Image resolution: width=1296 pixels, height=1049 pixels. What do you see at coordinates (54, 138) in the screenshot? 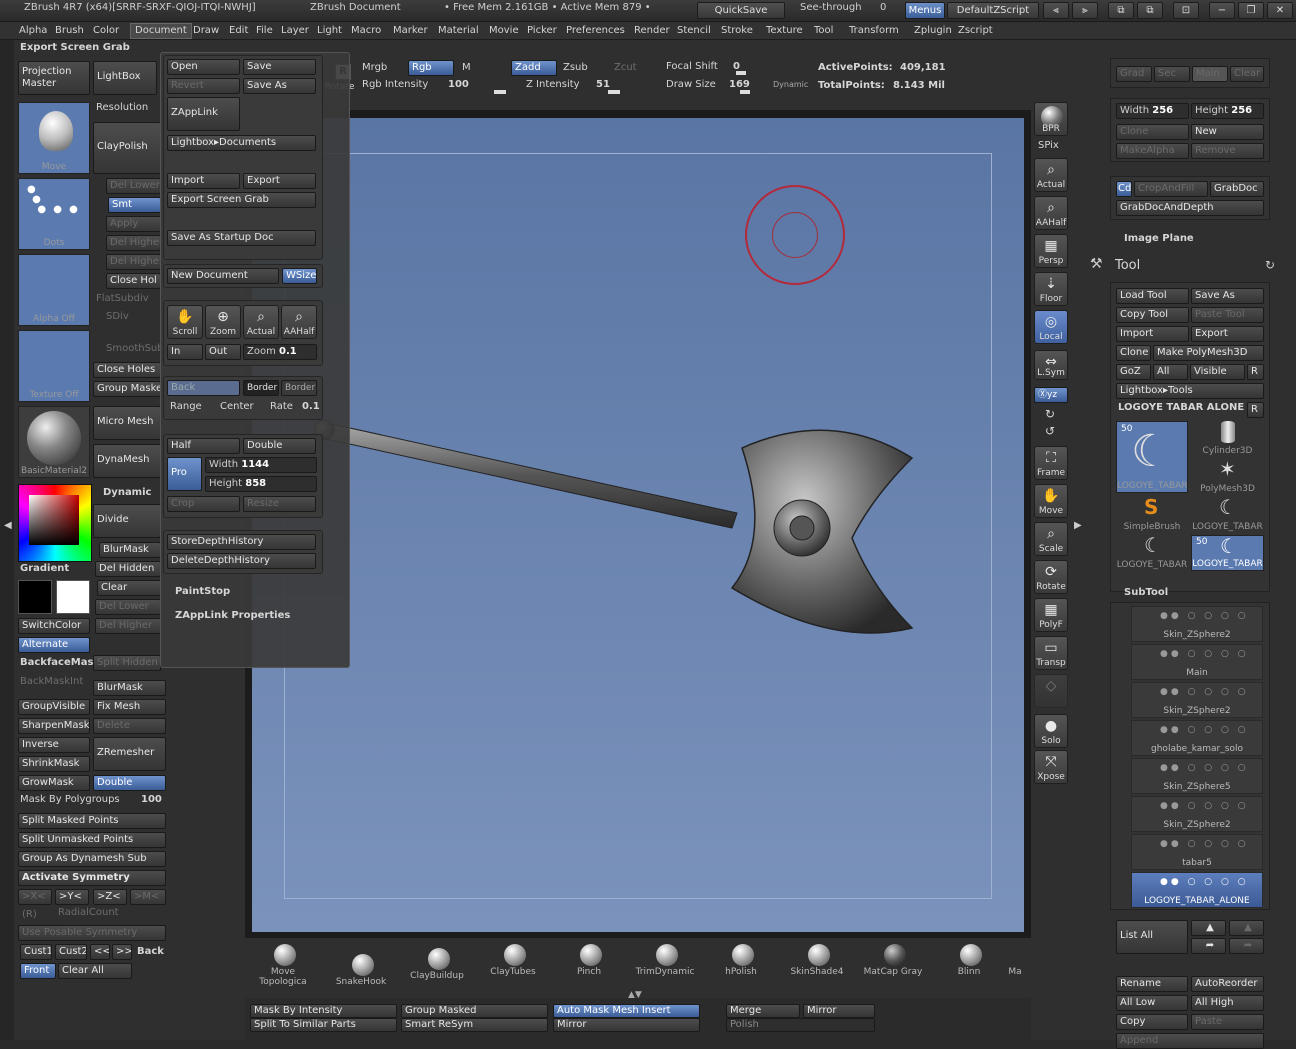
I see `move-brush-tile: Move` at bounding box center [54, 138].